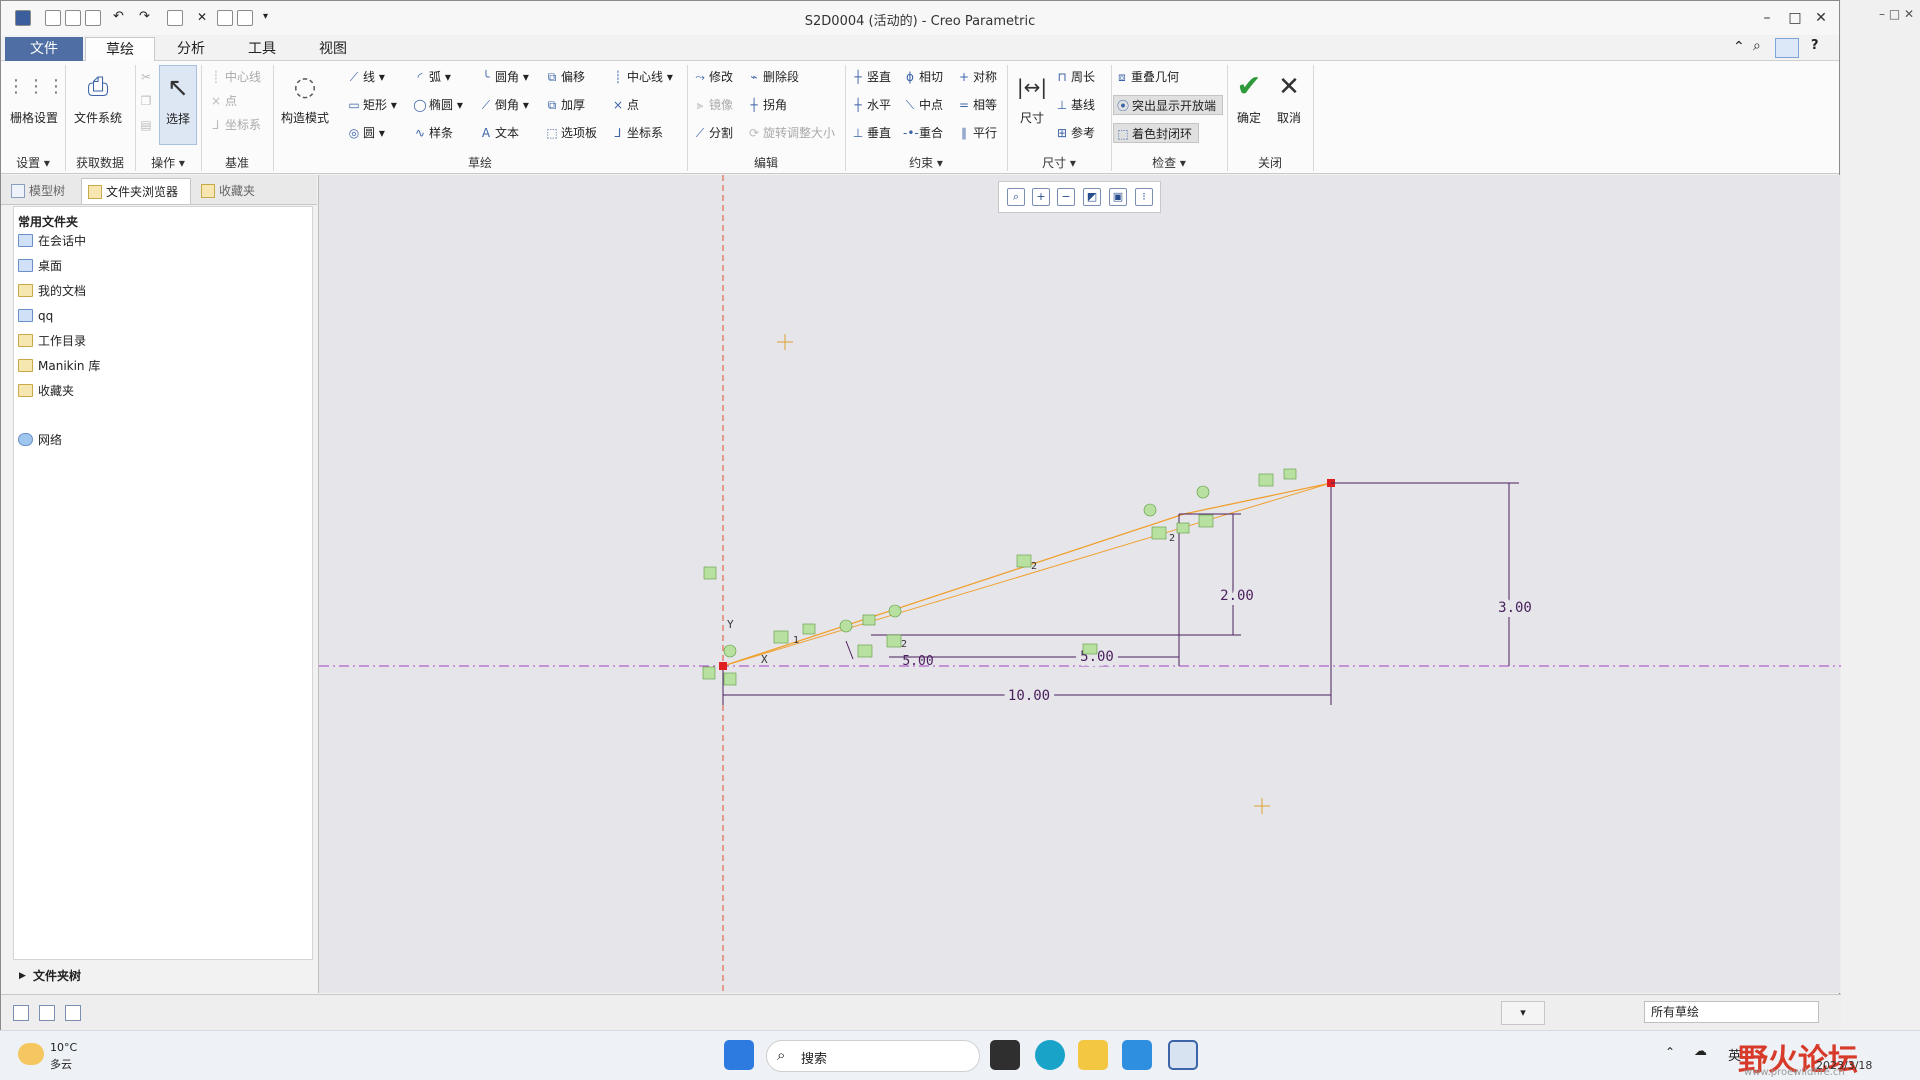  Describe the element at coordinates (1700, 1051) in the screenshot. I see `cloud-icon: ☁` at that location.